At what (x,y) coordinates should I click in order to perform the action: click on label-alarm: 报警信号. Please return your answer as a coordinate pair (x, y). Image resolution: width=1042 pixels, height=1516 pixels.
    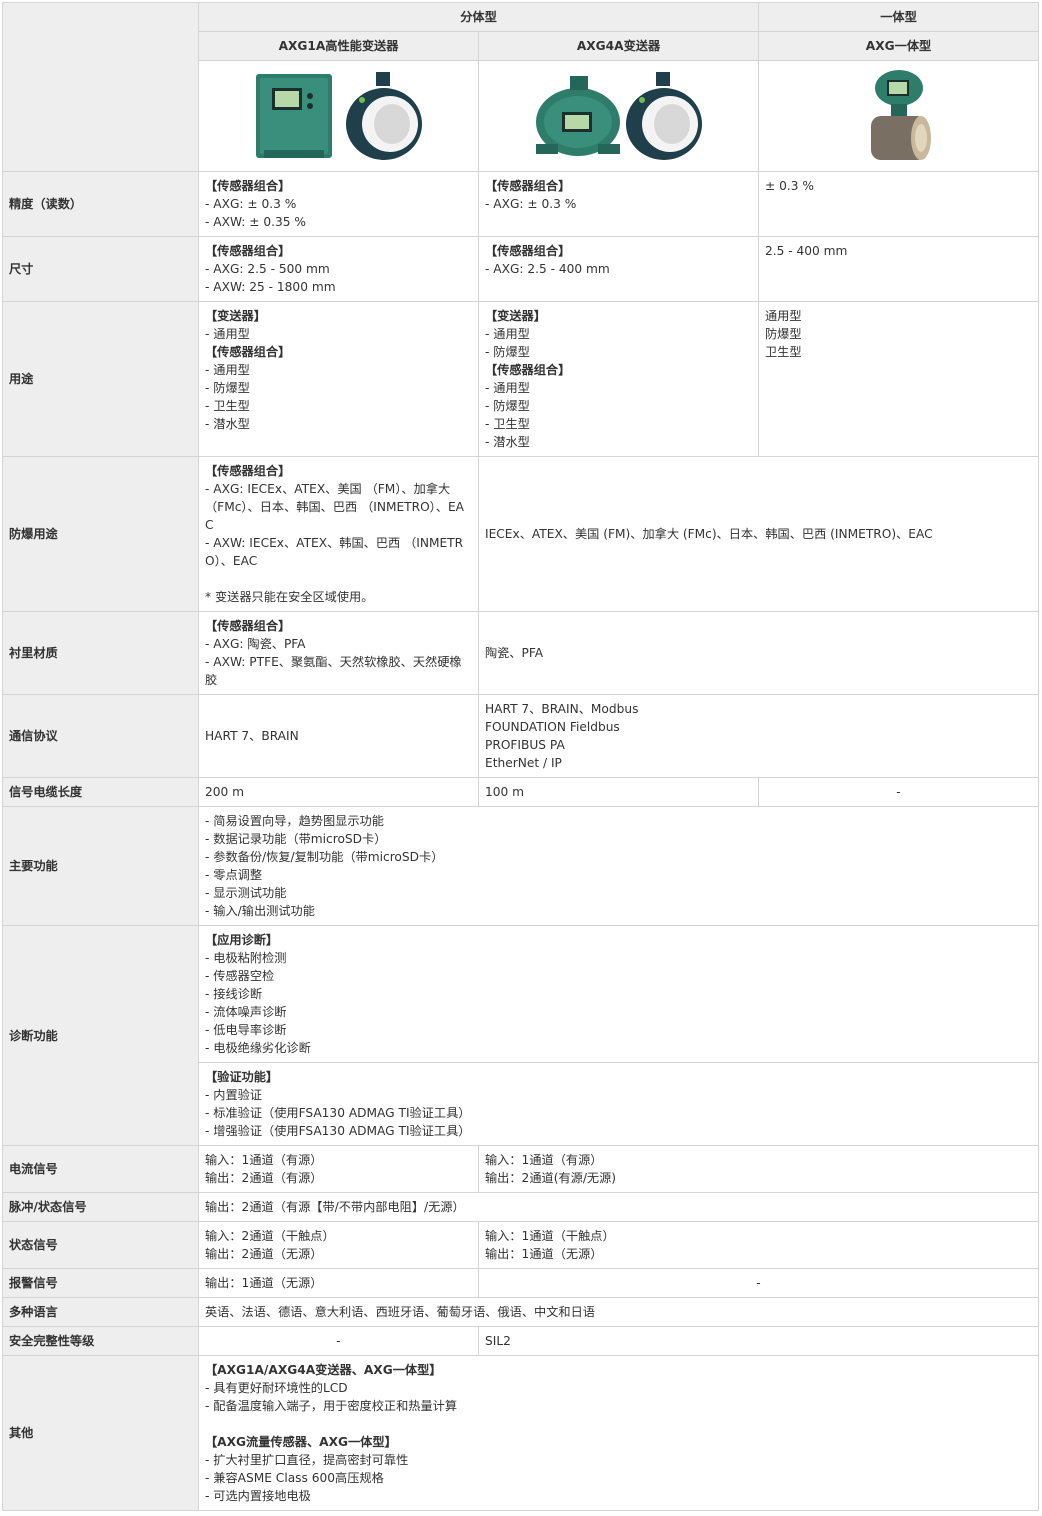
    Looking at the image, I should click on (100, 1283).